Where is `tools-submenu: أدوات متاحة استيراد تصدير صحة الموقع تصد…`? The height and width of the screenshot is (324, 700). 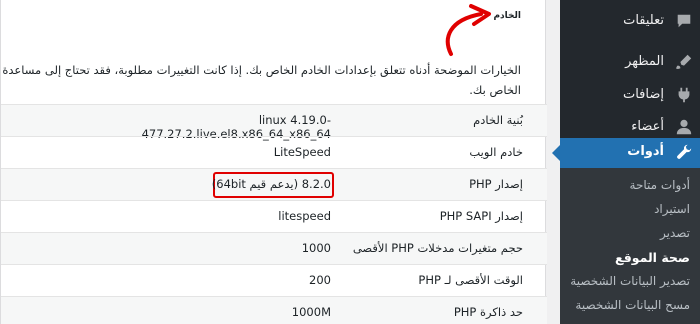
tools-submenu: أدوات متاحة استيراد تصدير صحة الموقع تصد… is located at coordinates (630, 246).